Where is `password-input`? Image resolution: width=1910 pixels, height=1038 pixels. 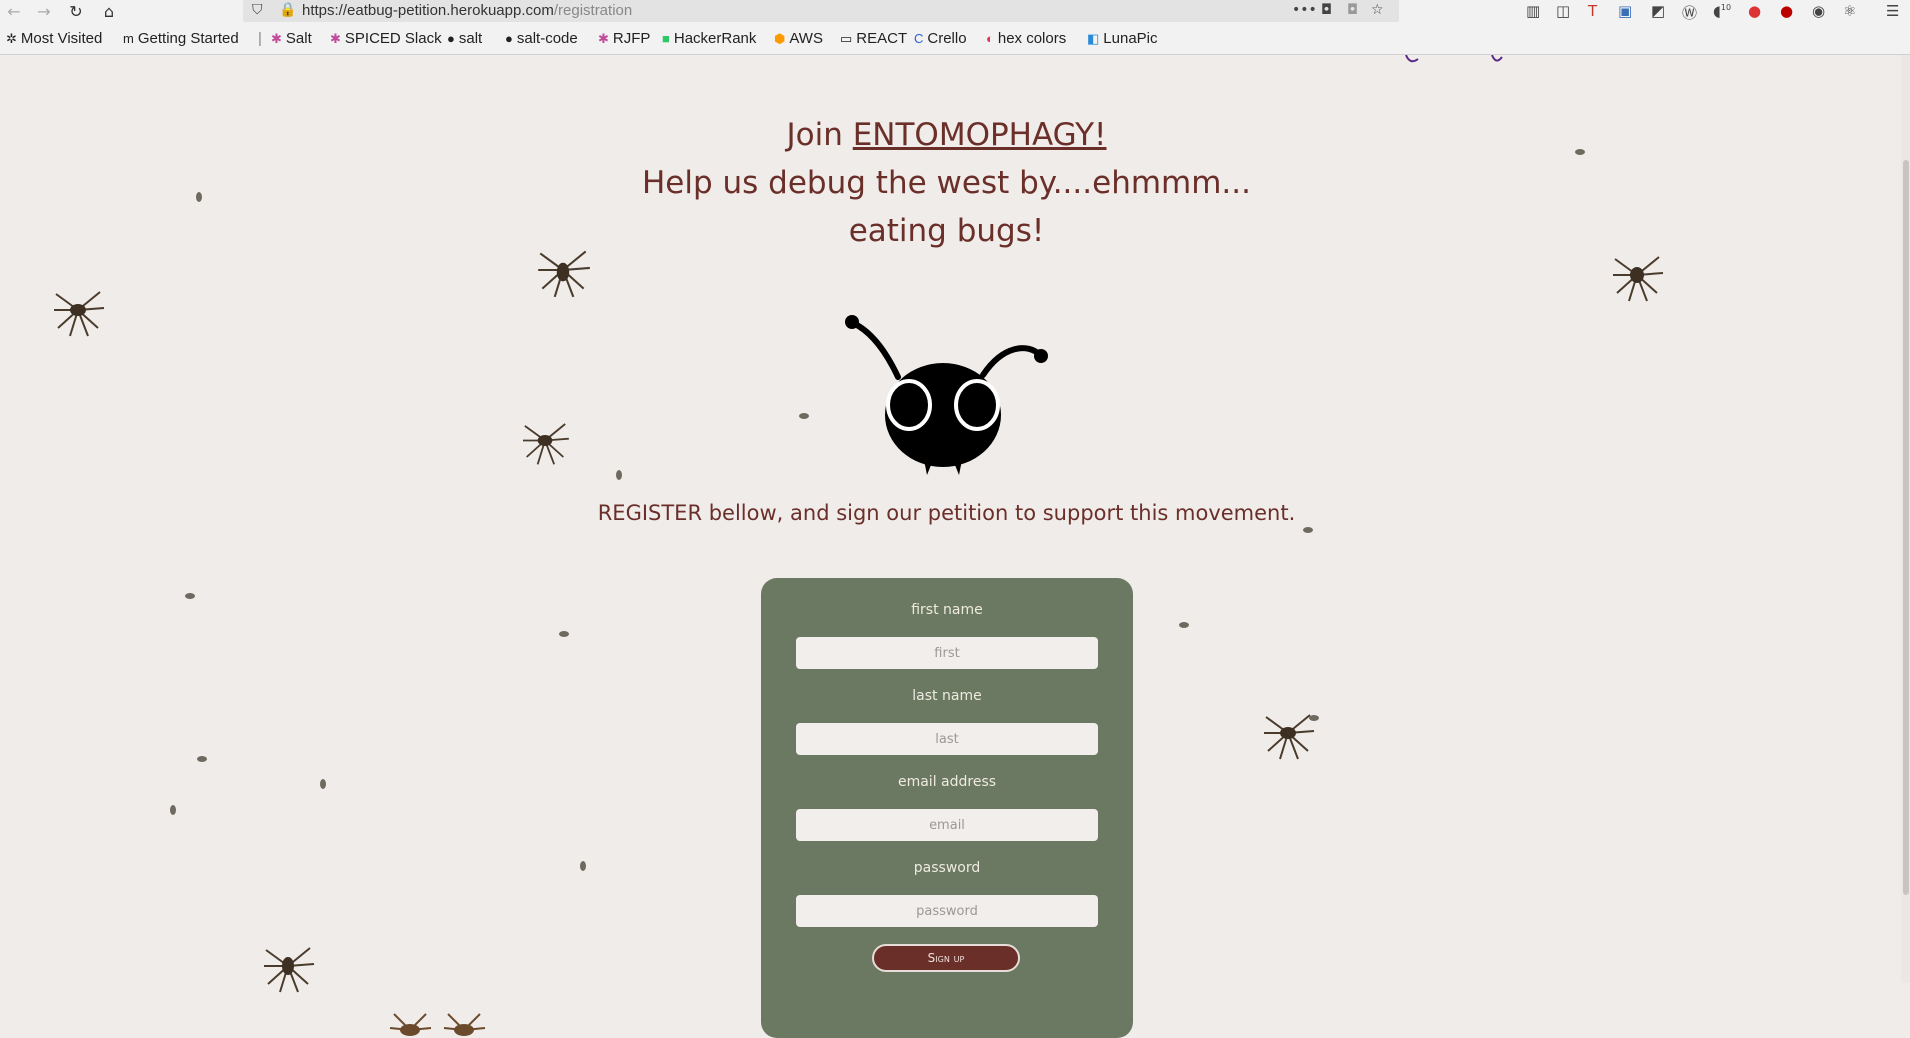
password-input is located at coordinates (947, 911).